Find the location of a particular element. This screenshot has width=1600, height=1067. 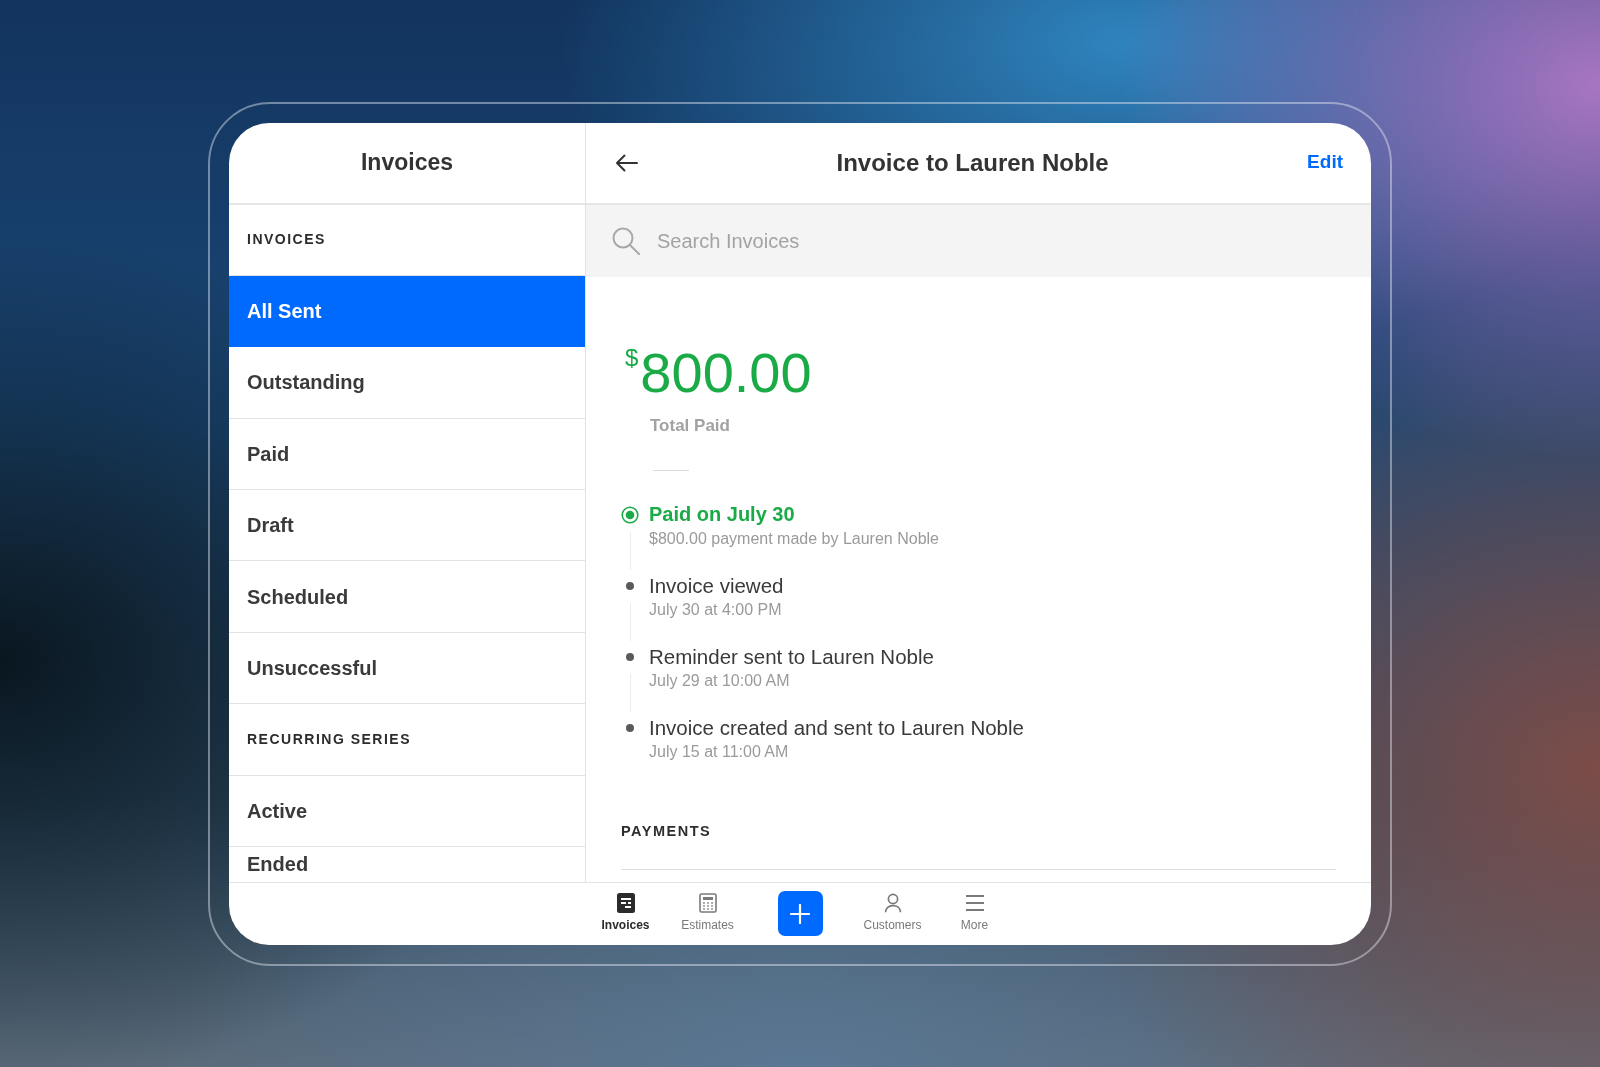

calculator-icon is located at coordinates (707, 903).